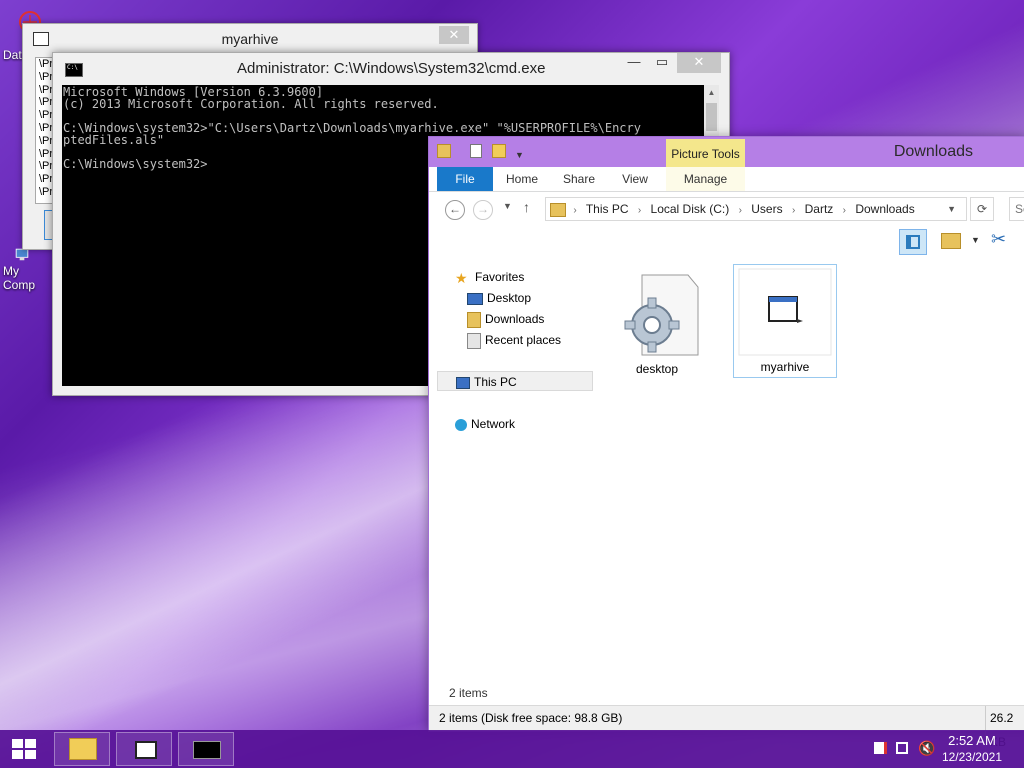 The width and height of the screenshot is (1024, 768). What do you see at coordinates (468, 693) in the screenshot?
I see `item-count: 2 items` at bounding box center [468, 693].